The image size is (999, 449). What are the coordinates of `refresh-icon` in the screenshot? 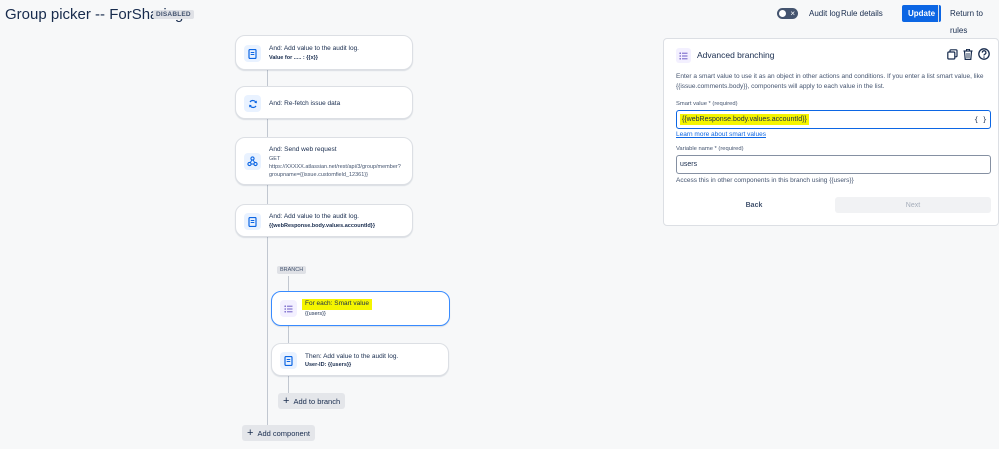 It's located at (252, 103).